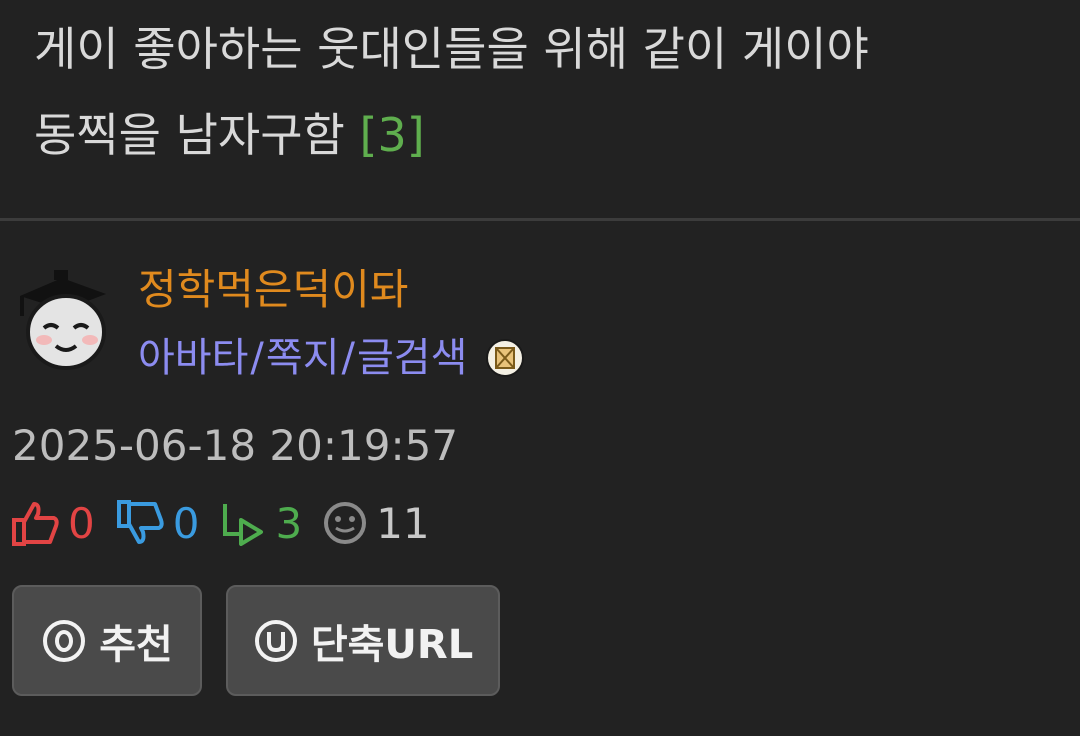  What do you see at coordinates (235, 445) in the screenshot?
I see `post-timestamp: 2025-06-18 20:19:57` at bounding box center [235, 445].